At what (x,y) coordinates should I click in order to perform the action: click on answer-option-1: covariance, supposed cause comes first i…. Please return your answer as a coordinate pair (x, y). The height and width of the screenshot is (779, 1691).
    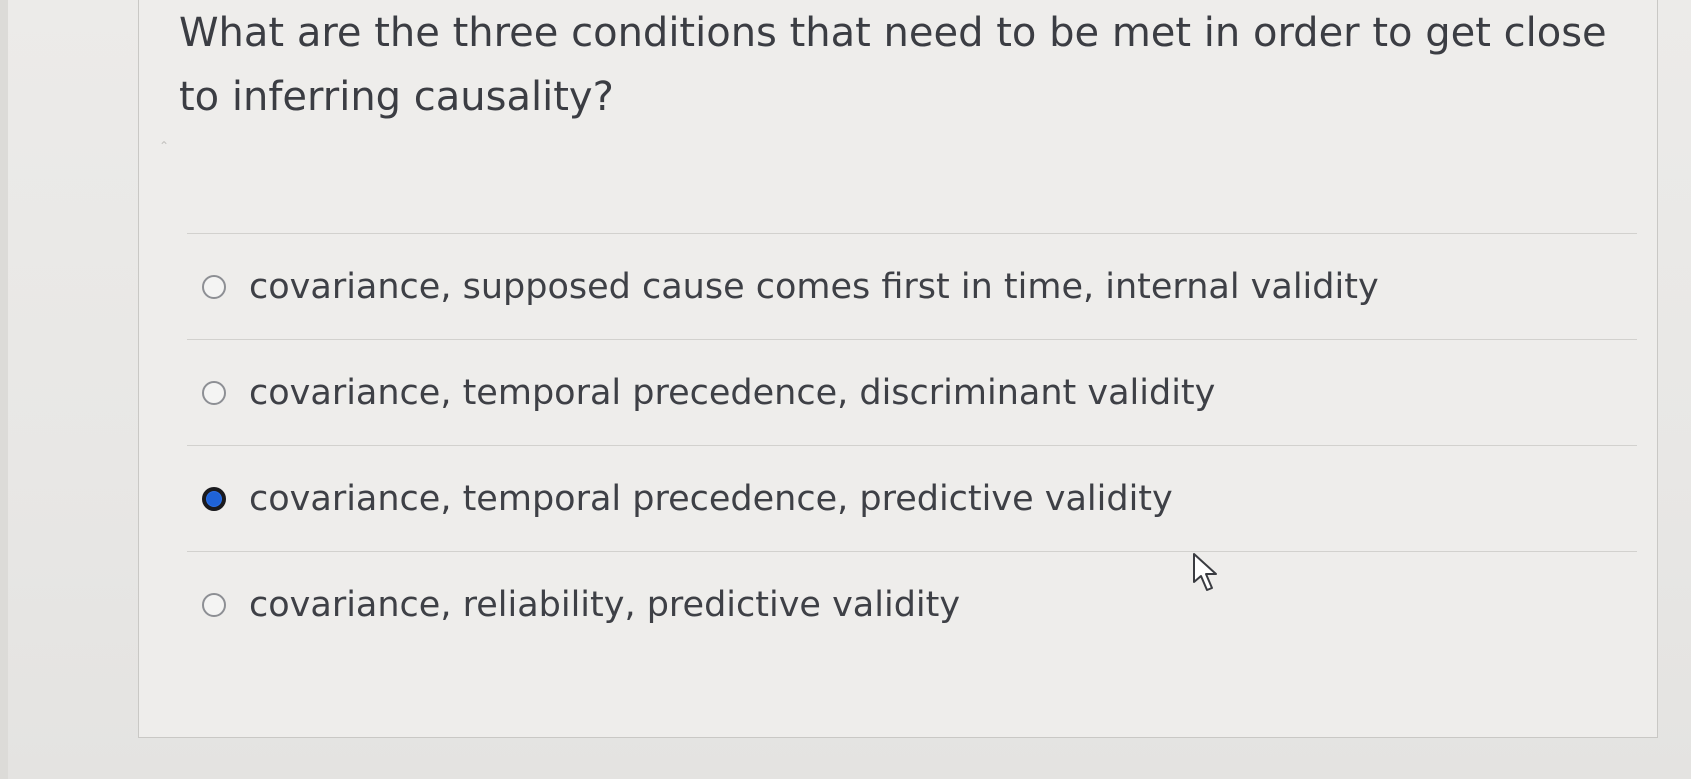
    Looking at the image, I should click on (912, 286).